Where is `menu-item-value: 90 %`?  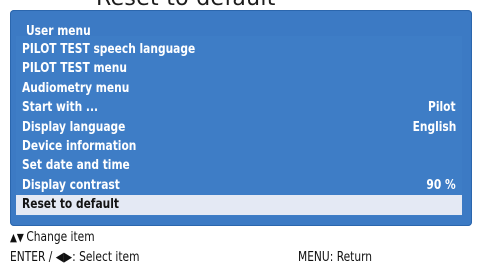
menu-item-value: 90 % is located at coordinates (441, 185).